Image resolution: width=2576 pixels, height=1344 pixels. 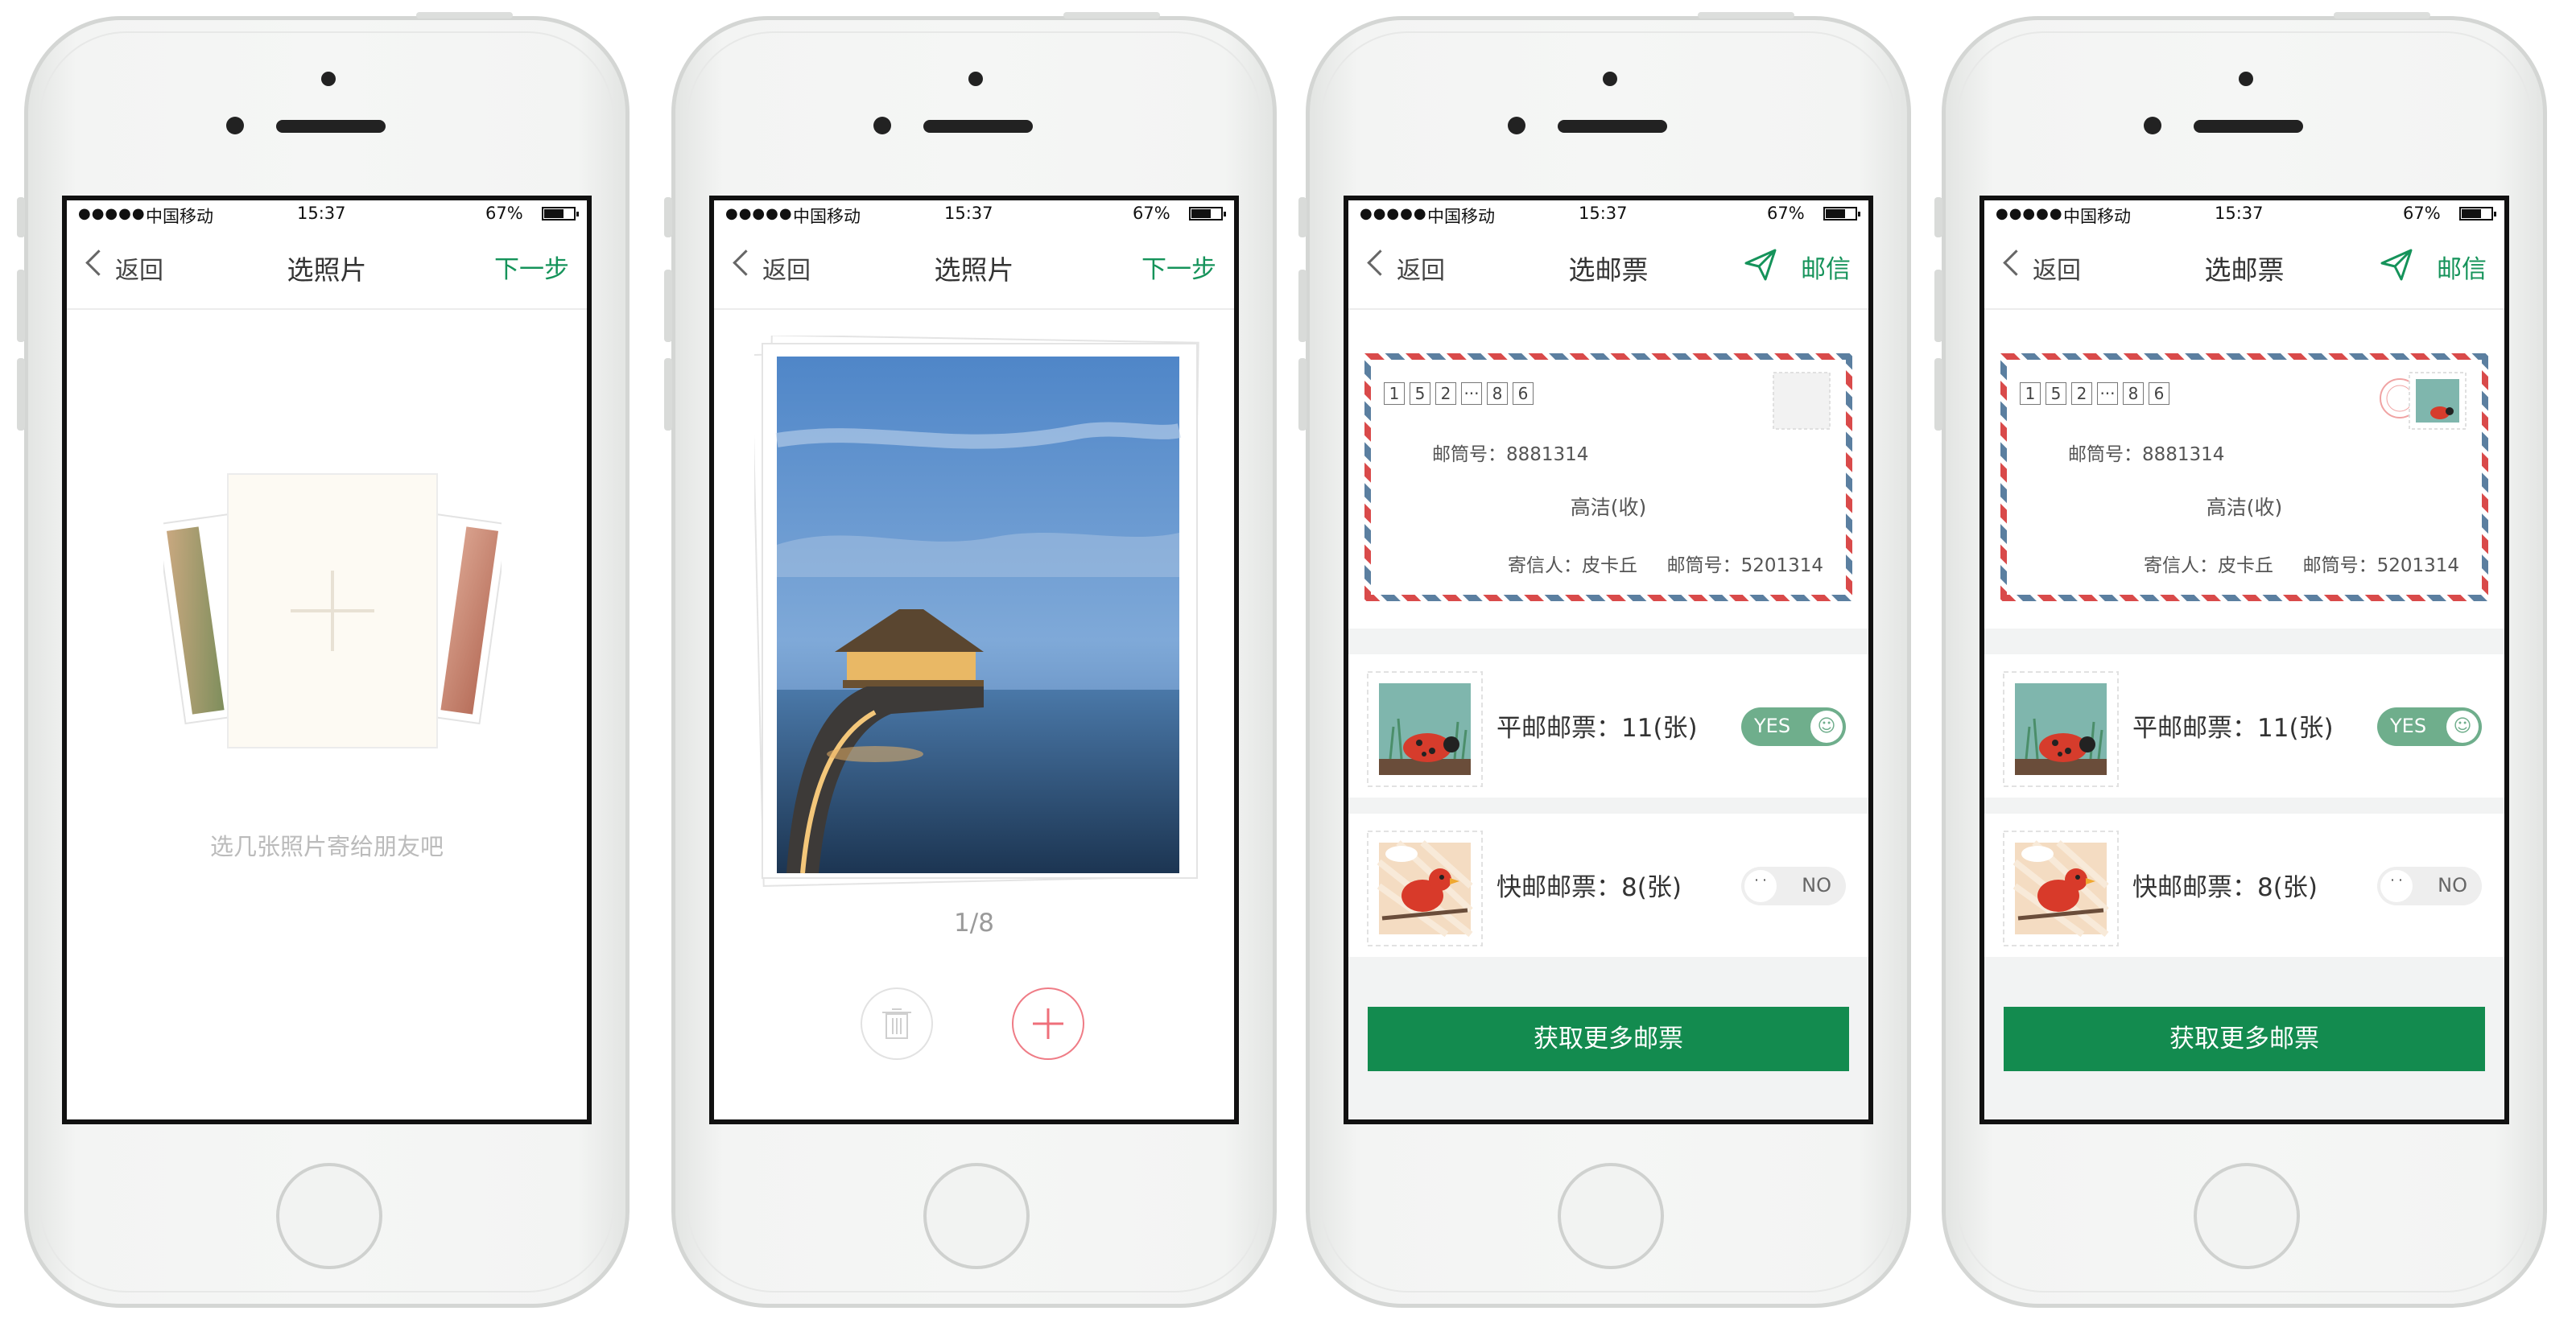 I want to click on stamp-slot-empty, so click(x=1802, y=401).